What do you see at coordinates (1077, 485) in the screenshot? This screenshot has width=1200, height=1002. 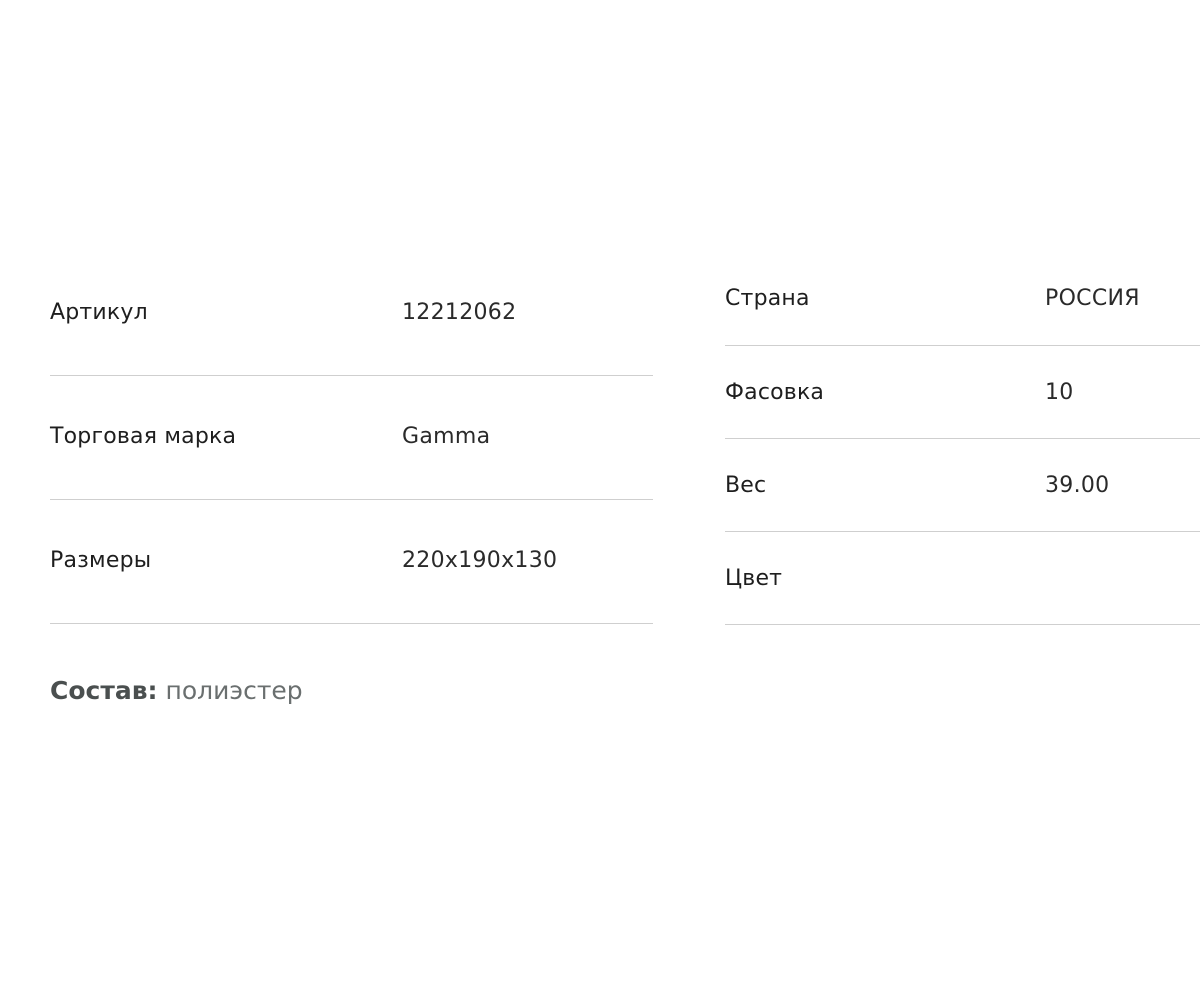 I see `spec-value: 39.00` at bounding box center [1077, 485].